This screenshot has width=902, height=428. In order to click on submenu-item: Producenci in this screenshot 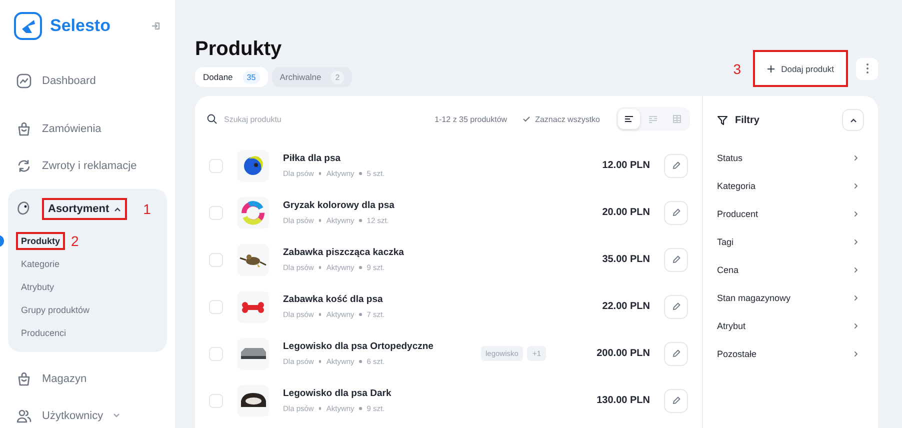, I will do `click(44, 333)`.